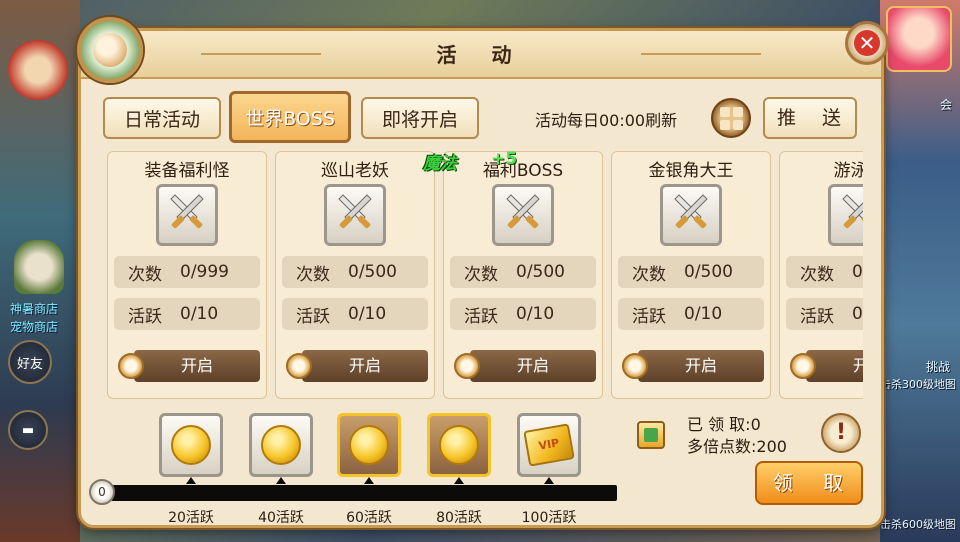 This screenshot has width=960, height=542. What do you see at coordinates (918, 384) in the screenshot?
I see `kill-300-label: 击杀300级地图` at bounding box center [918, 384].